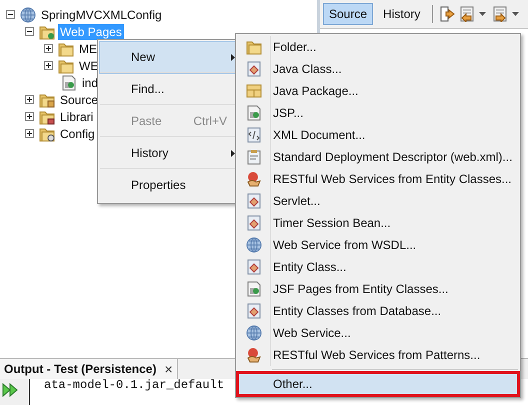 Image resolution: width=528 pixels, height=405 pixels. Describe the element at coordinates (168, 57) in the screenshot. I see `menu-item: New` at that location.